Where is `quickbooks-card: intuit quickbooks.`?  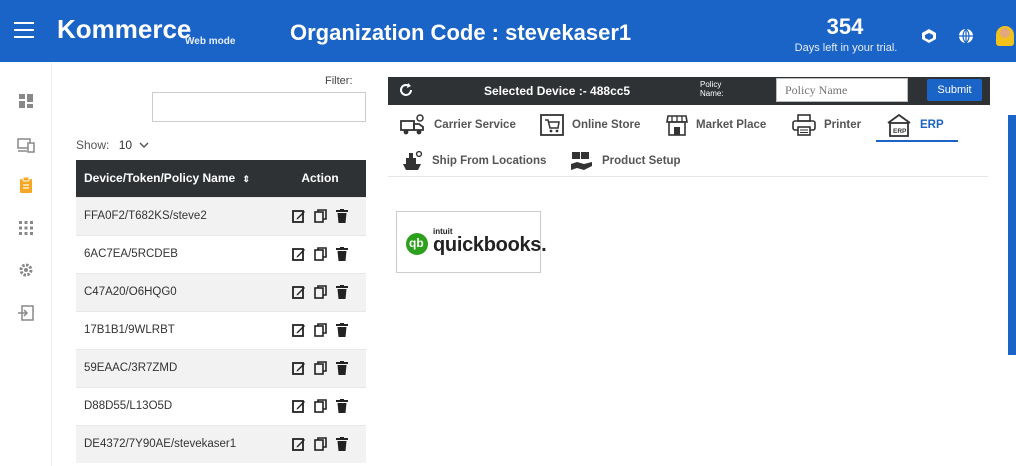 quickbooks-card: intuit quickbooks. is located at coordinates (471, 242).